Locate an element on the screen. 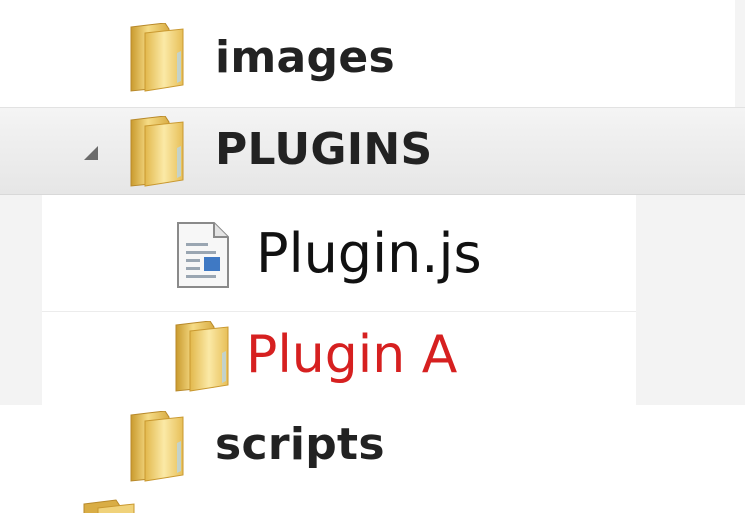 Image resolution: width=745 pixels, height=513 pixels. tree-item-label: images is located at coordinates (305, 57).